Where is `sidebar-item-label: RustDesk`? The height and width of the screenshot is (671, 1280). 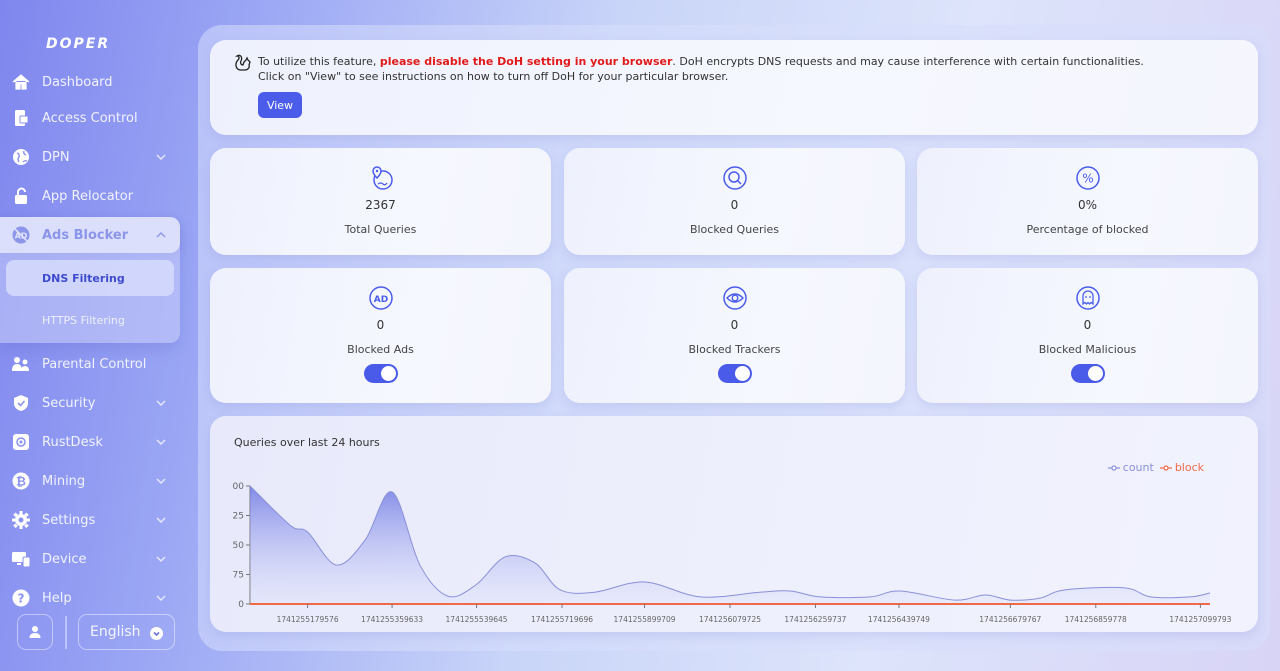
sidebar-item-label: RustDesk is located at coordinates (72, 442).